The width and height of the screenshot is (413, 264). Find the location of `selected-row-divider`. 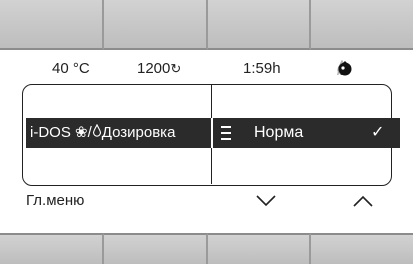

selected-row-divider is located at coordinates (212, 133).